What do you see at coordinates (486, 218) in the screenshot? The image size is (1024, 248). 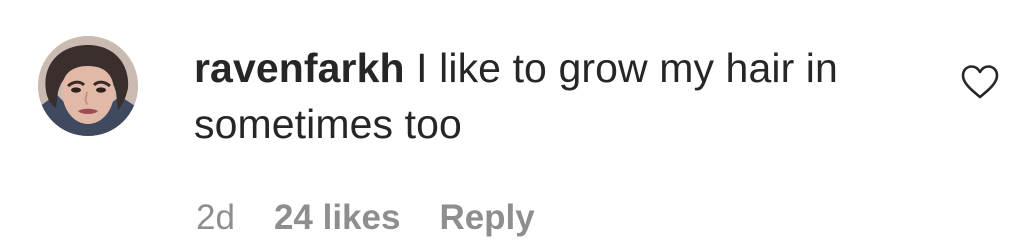 I see `reply-button: Reply` at bounding box center [486, 218].